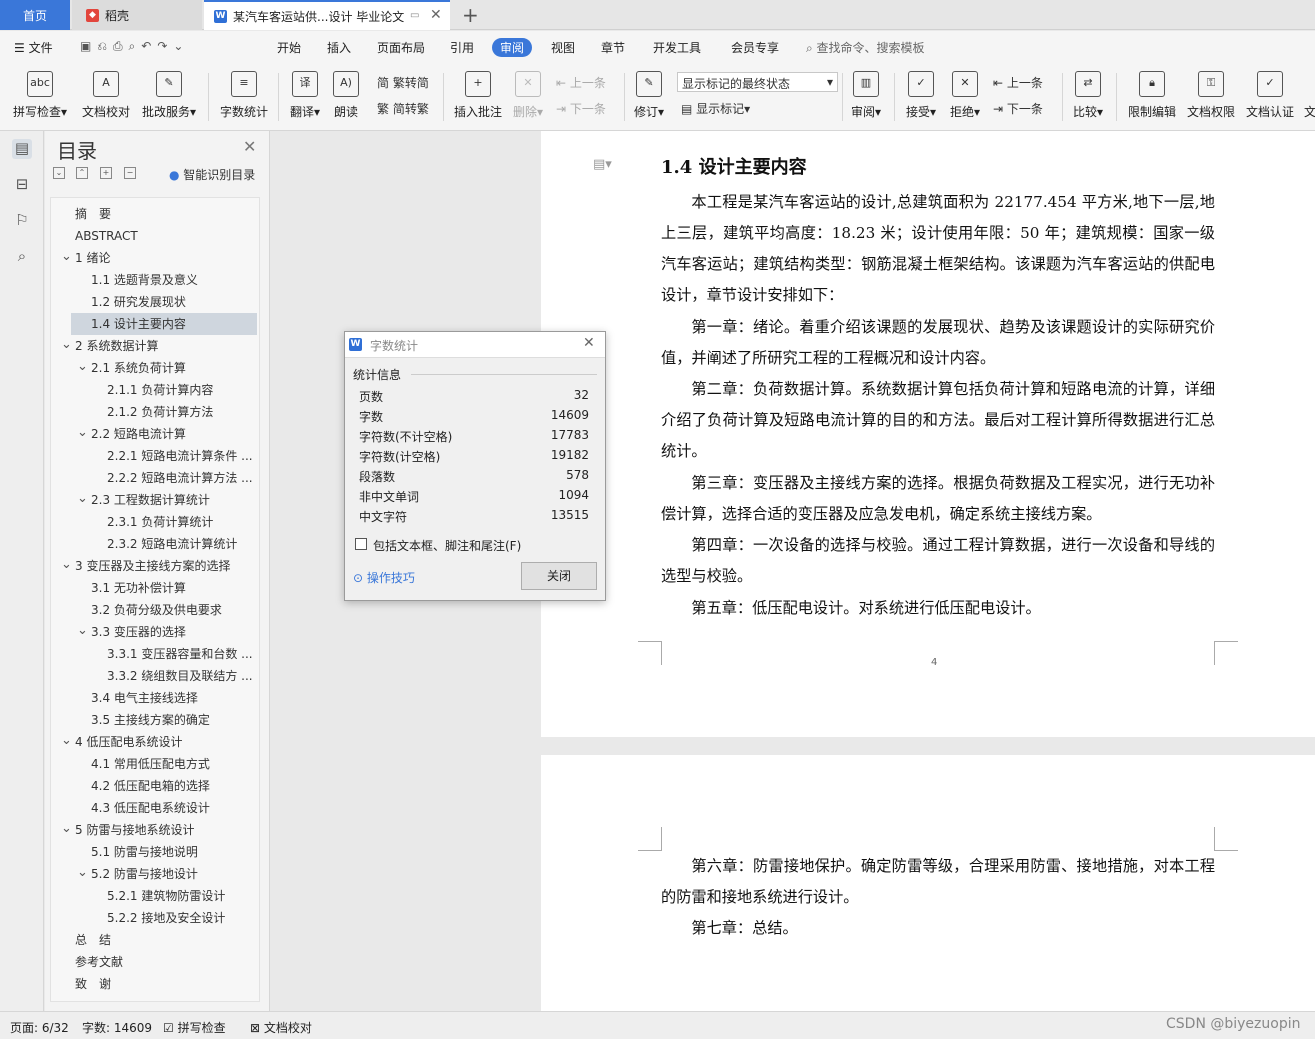 Image resolution: width=1315 pixels, height=1039 pixels. Describe the element at coordinates (339, 47) in the screenshot. I see `menu-insert: 插入` at that location.